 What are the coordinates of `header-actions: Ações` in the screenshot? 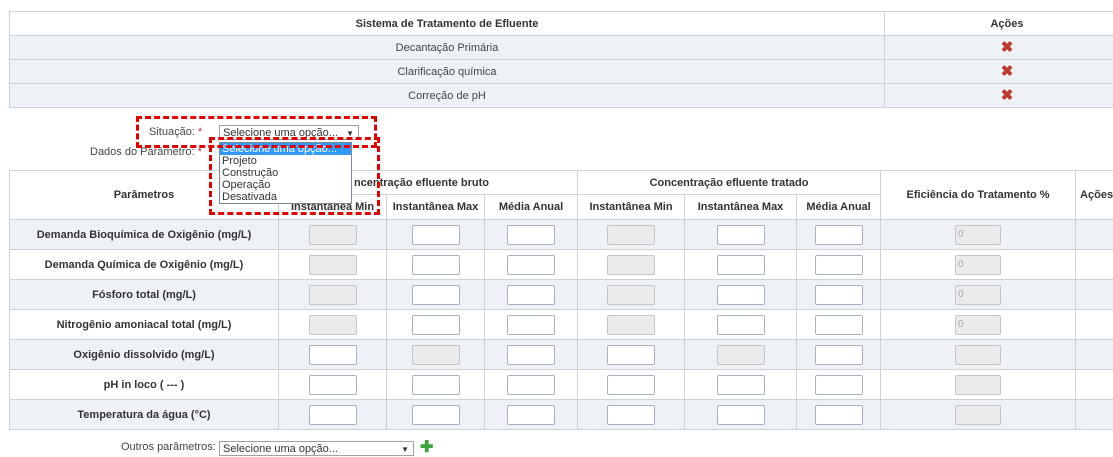 It's located at (999, 24).